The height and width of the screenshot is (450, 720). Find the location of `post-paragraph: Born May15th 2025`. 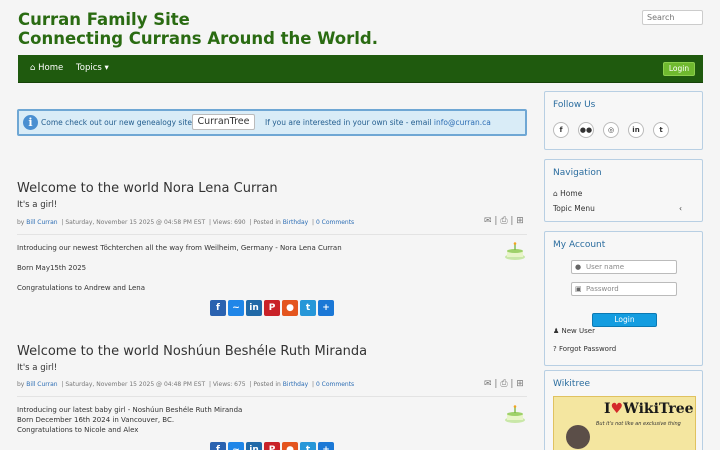

post-paragraph: Born May15th 2025 is located at coordinates (52, 268).